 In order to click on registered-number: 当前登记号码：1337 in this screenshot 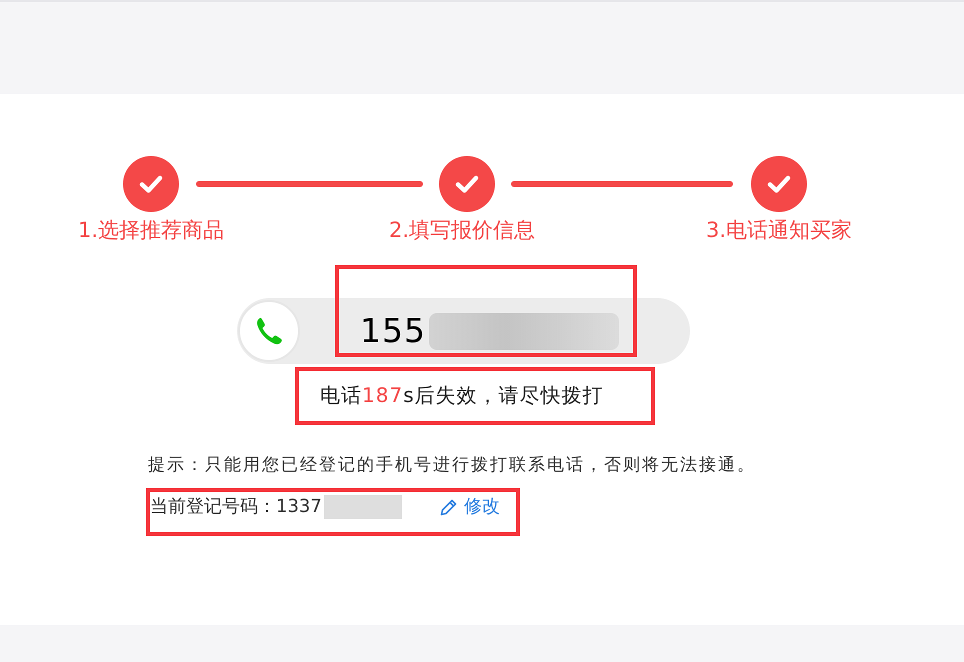, I will do `click(236, 507)`.